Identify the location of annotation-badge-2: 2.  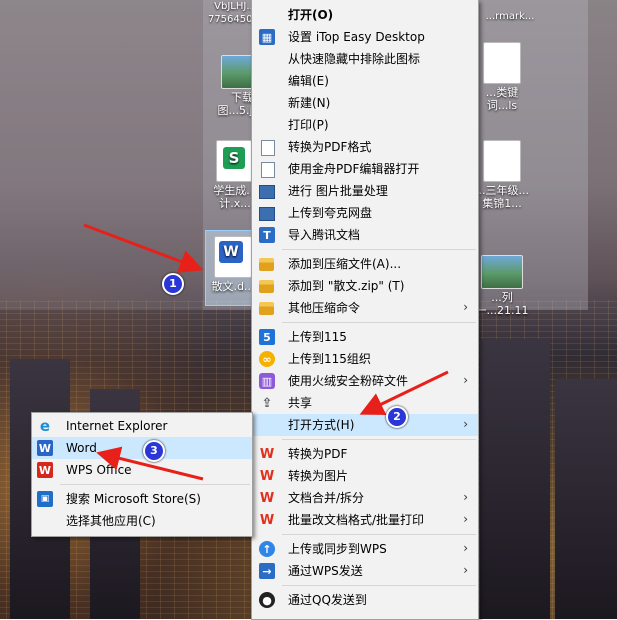
(397, 417).